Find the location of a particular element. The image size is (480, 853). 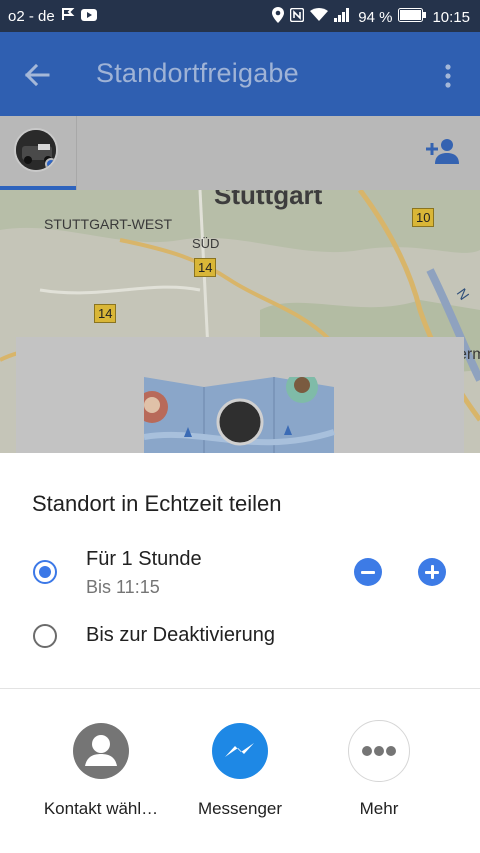

own-avatar-tab is located at coordinates (36, 150).